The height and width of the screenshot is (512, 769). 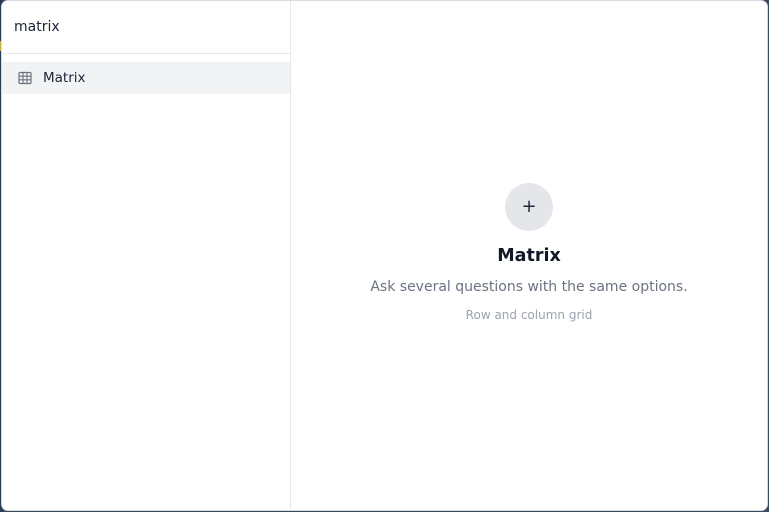 I want to click on results-list: Matrix, so click(x=146, y=74).